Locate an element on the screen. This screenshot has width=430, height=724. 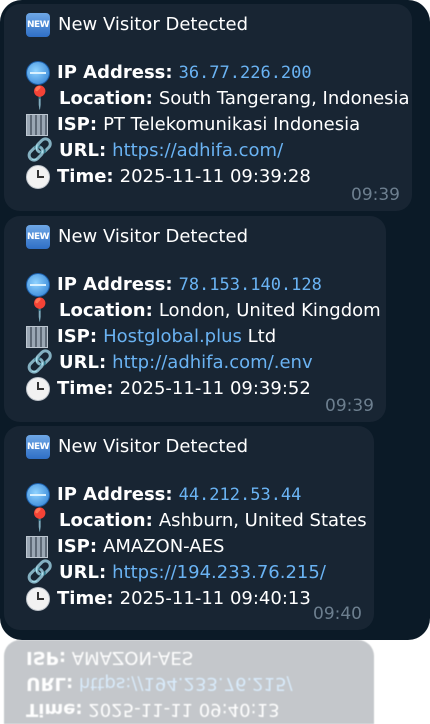
url-link: https://194.233.76.215/ is located at coordinates (219, 573).